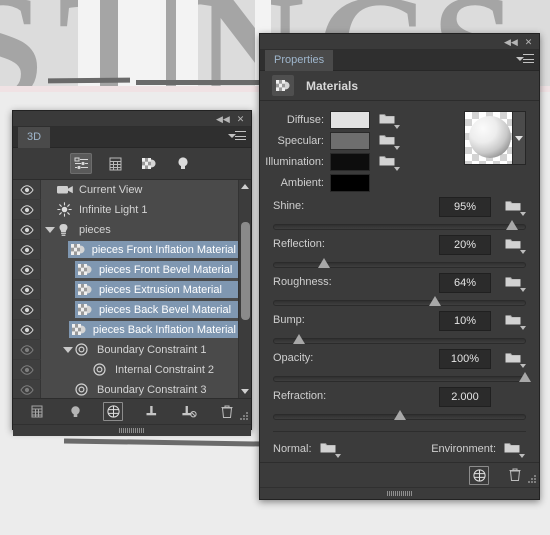 The image size is (550, 535). What do you see at coordinates (146, 369) in the screenshot?
I see `scene-row-body: Internal Constraint 2` at bounding box center [146, 369].